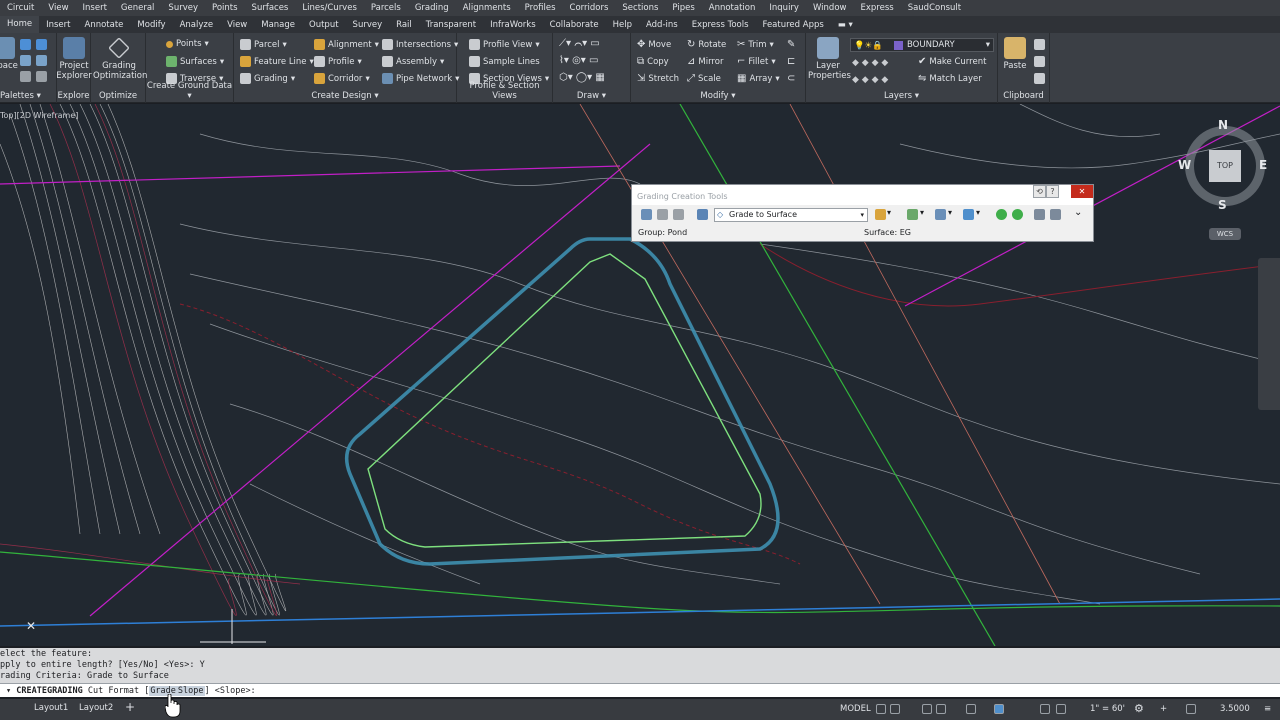 Image resolution: width=1280 pixels, height=720 pixels. Describe the element at coordinates (653, 61) in the screenshot. I see `copy-button: ⧉ Copy` at that location.